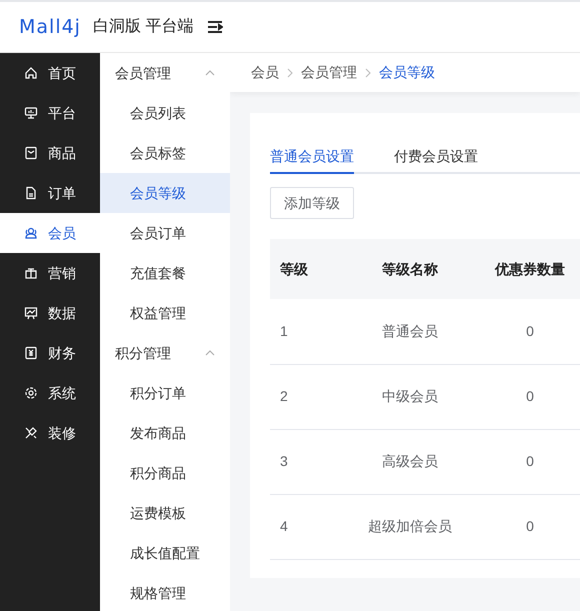  Describe the element at coordinates (305, 461) in the screenshot. I see `table-cell: 3` at that location.